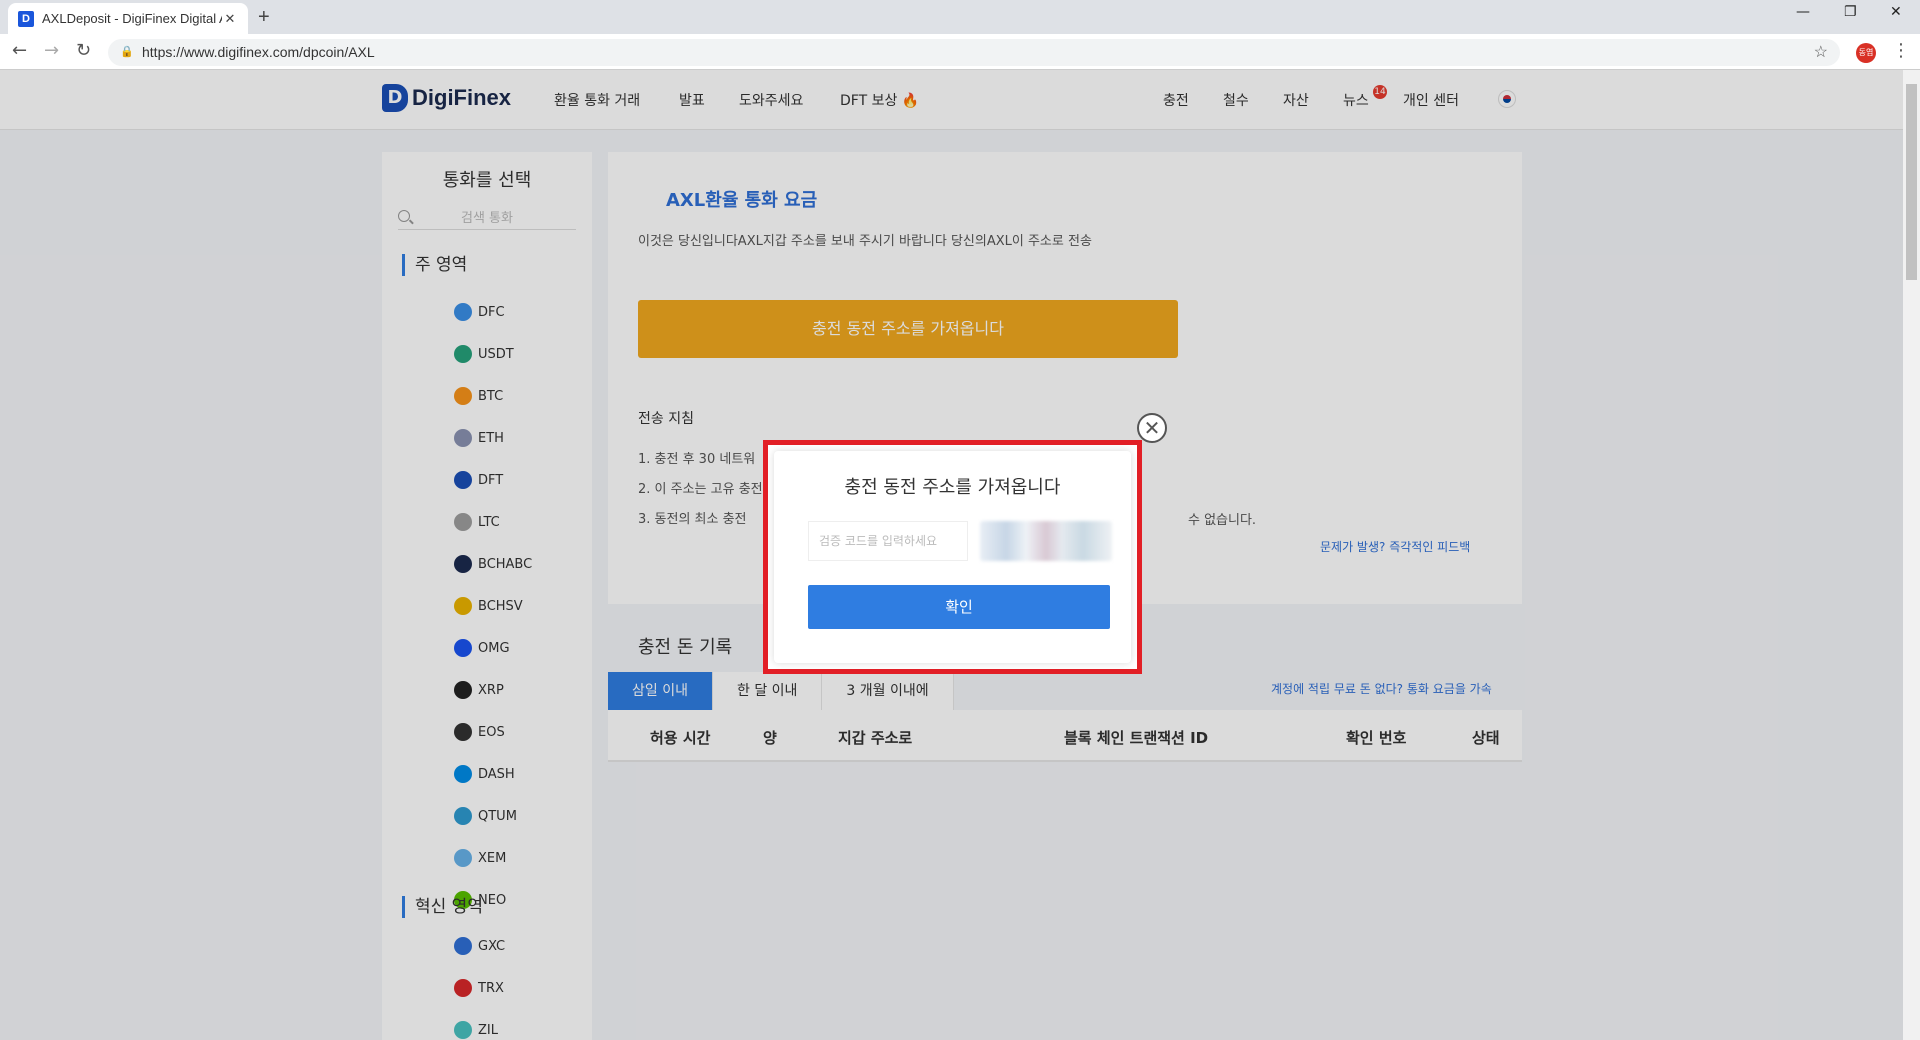 The height and width of the screenshot is (1040, 1920). What do you see at coordinates (230, 19) in the screenshot?
I see `close-tab-icon: ✕` at bounding box center [230, 19].